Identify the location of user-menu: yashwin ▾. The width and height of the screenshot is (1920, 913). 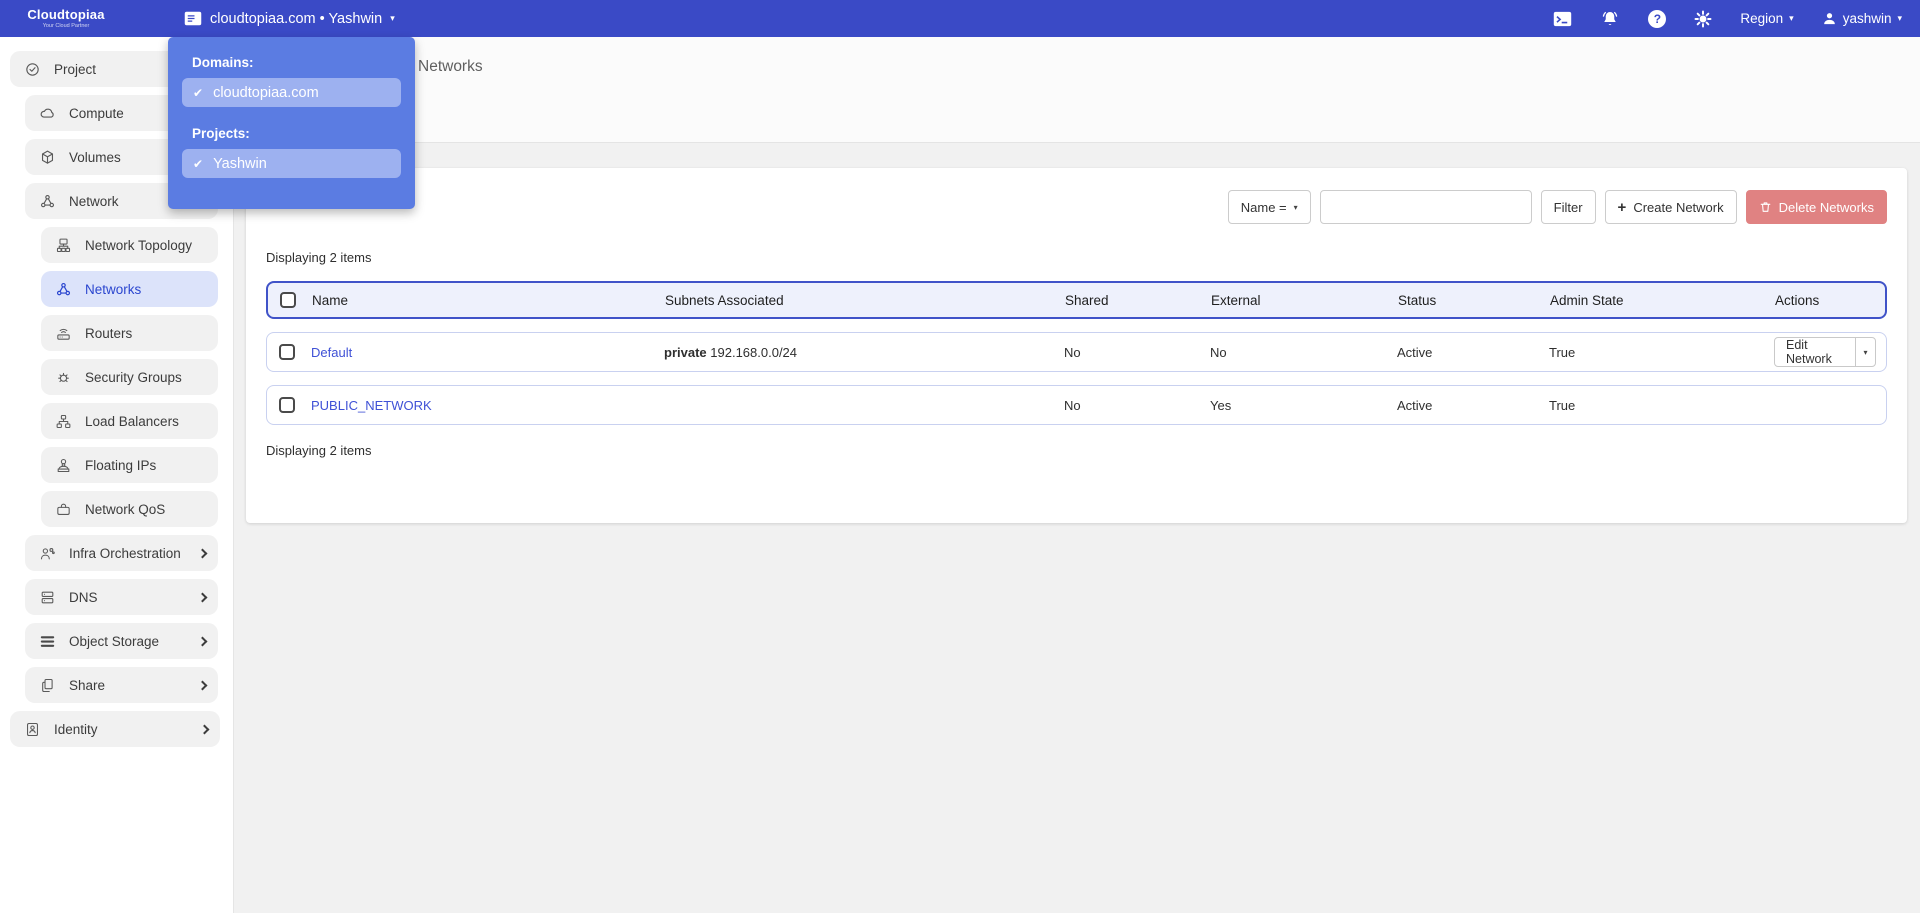
(1862, 18).